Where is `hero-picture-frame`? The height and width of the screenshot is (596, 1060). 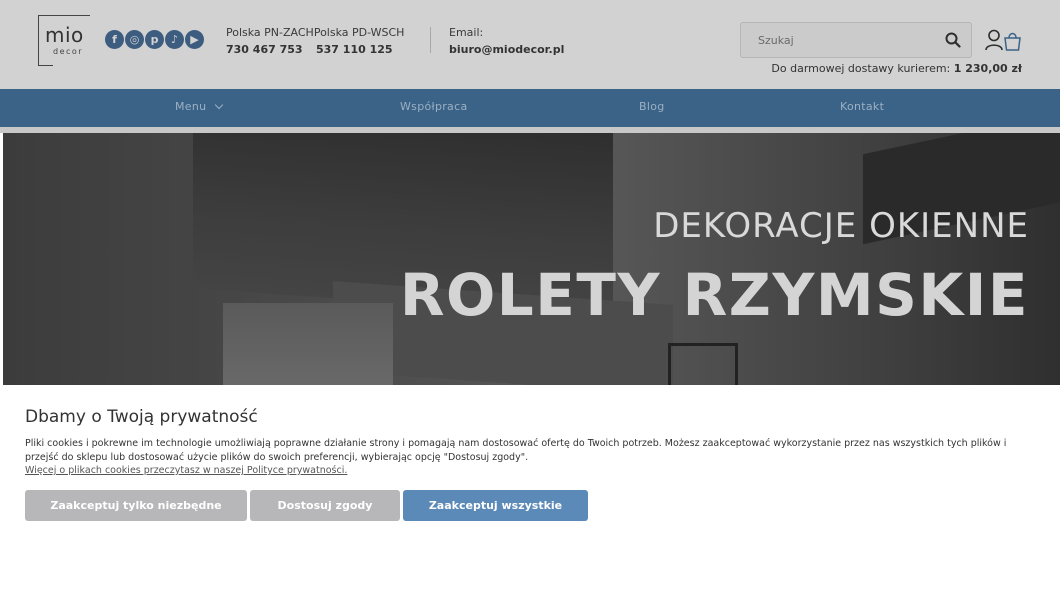
hero-picture-frame is located at coordinates (703, 364).